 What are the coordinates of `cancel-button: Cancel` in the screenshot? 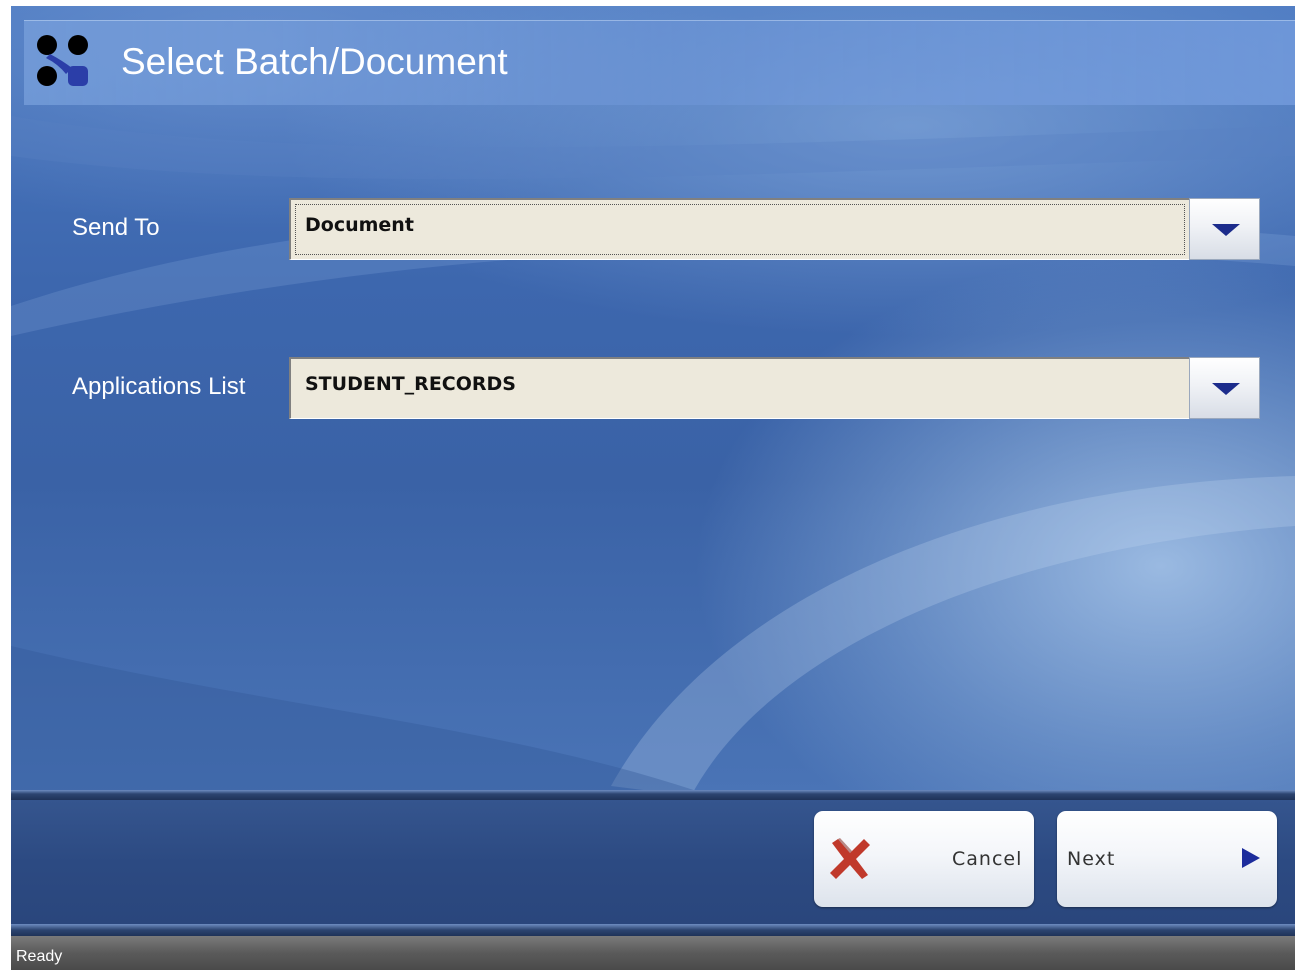 It's located at (924, 859).